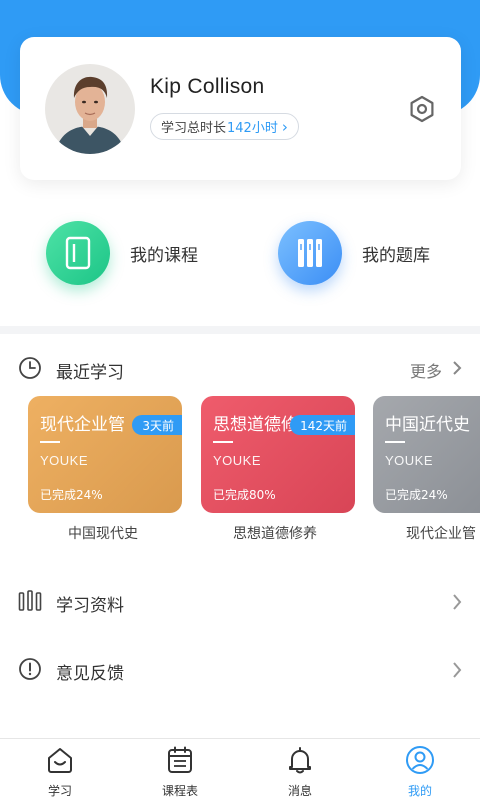 This screenshot has height=800, width=480. What do you see at coordinates (310, 253) in the screenshot?
I see `question-bank-icon` at bounding box center [310, 253].